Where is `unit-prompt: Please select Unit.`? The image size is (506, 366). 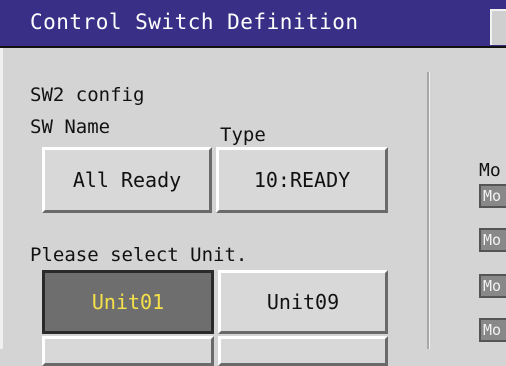 unit-prompt: Please select Unit. is located at coordinates (139, 255).